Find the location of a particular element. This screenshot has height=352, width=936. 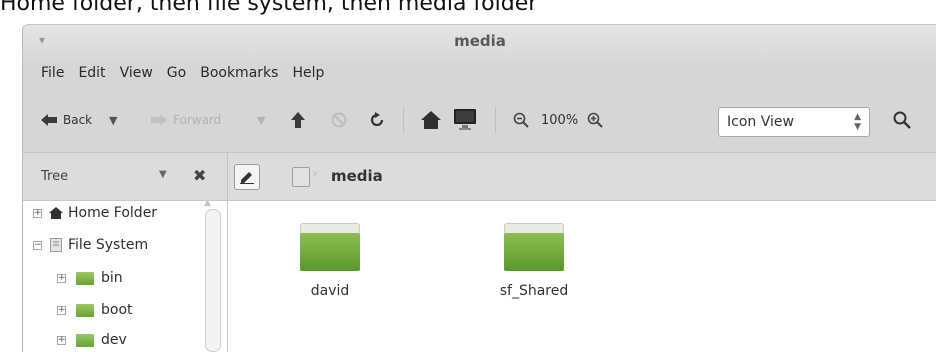

up-button is located at coordinates (298, 120).